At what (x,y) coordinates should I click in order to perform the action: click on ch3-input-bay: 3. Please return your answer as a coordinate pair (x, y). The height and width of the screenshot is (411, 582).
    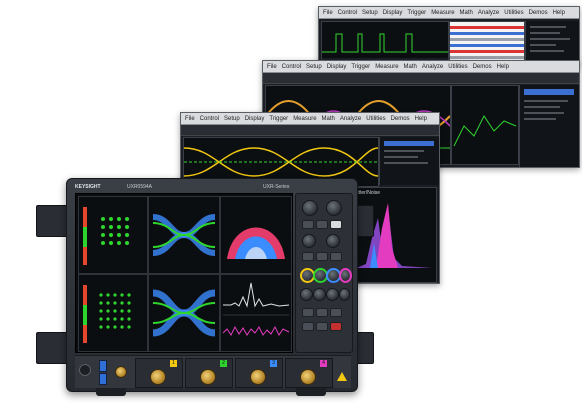
    Looking at the image, I should click on (259, 373).